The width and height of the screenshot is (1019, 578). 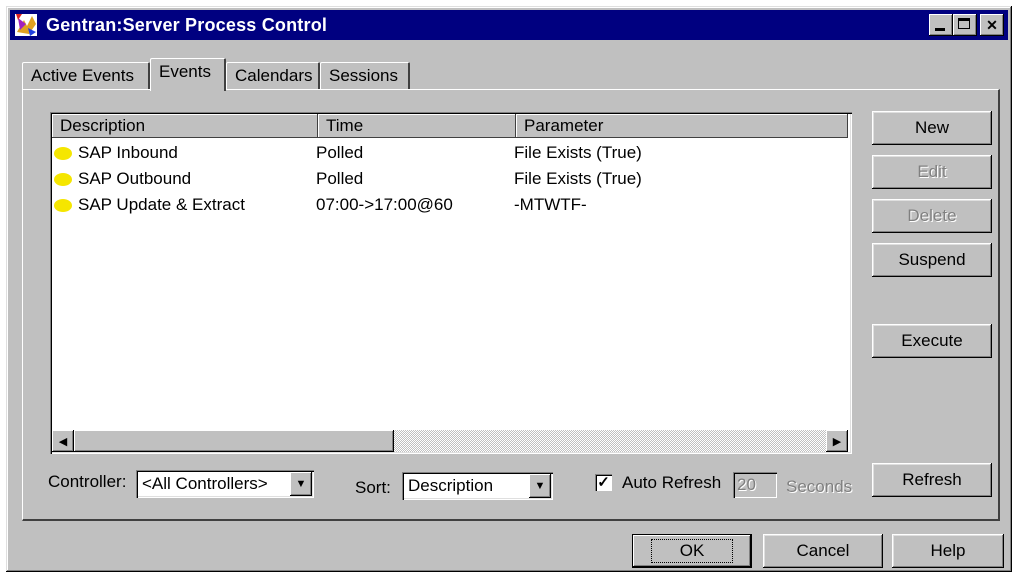 I want to click on window-title: Gentran:Server Process Control, so click(x=187, y=24).